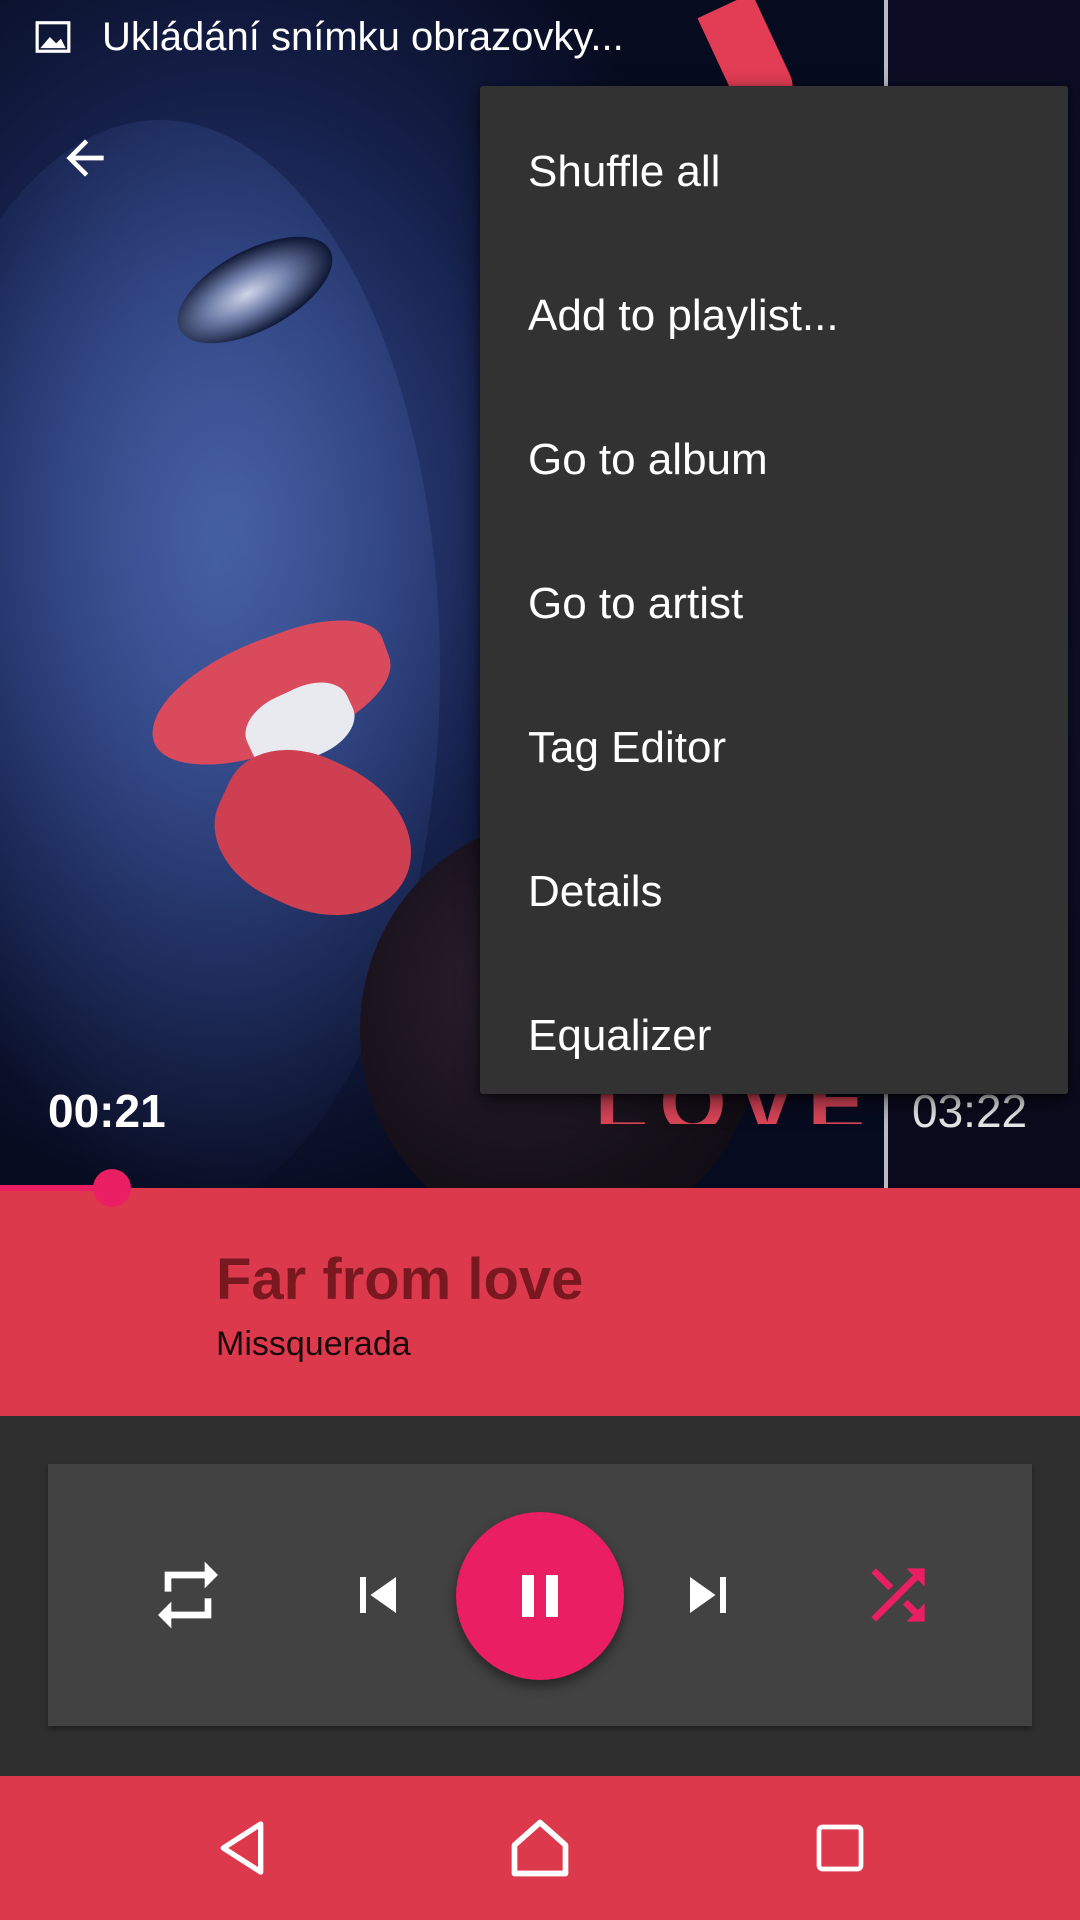 Image resolution: width=1080 pixels, height=1920 pixels. Describe the element at coordinates (400, 1279) in the screenshot. I see `song-title: Far from love` at that location.